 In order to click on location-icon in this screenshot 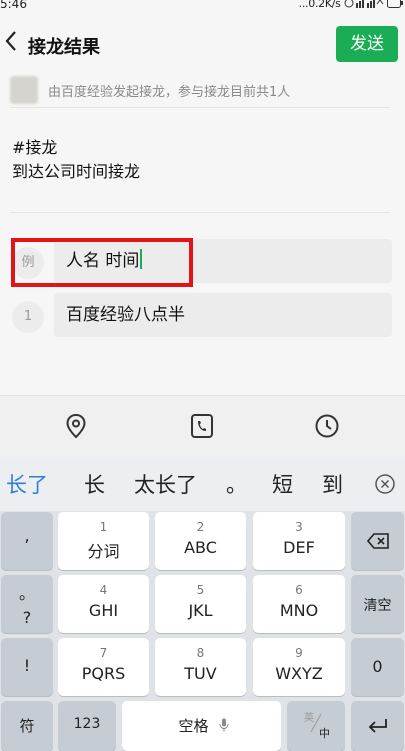, I will do `click(76, 426)`.